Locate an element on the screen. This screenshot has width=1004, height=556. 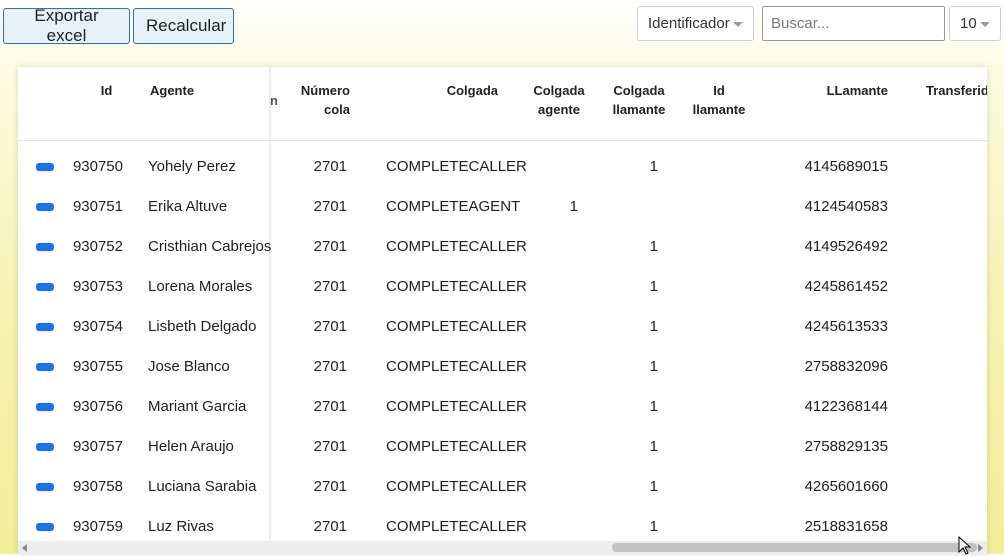
search-input is located at coordinates (853, 23).